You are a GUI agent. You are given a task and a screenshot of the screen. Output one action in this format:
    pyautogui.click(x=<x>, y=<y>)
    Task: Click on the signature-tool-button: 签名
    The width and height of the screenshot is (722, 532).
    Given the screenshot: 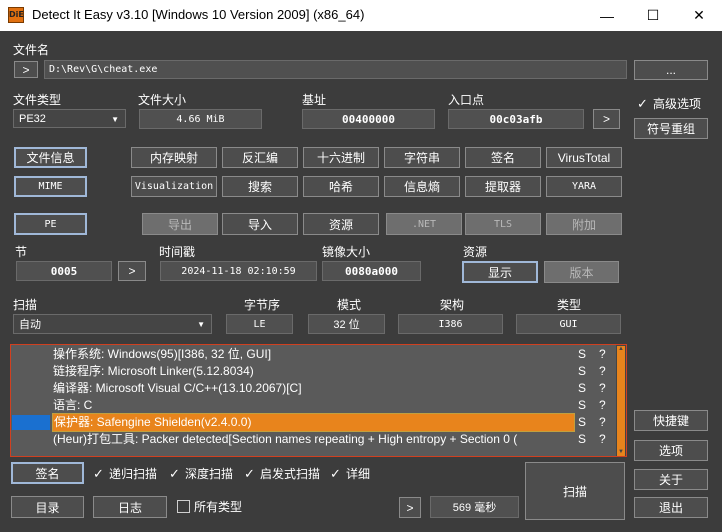 What is the action you would take?
    pyautogui.click(x=503, y=157)
    